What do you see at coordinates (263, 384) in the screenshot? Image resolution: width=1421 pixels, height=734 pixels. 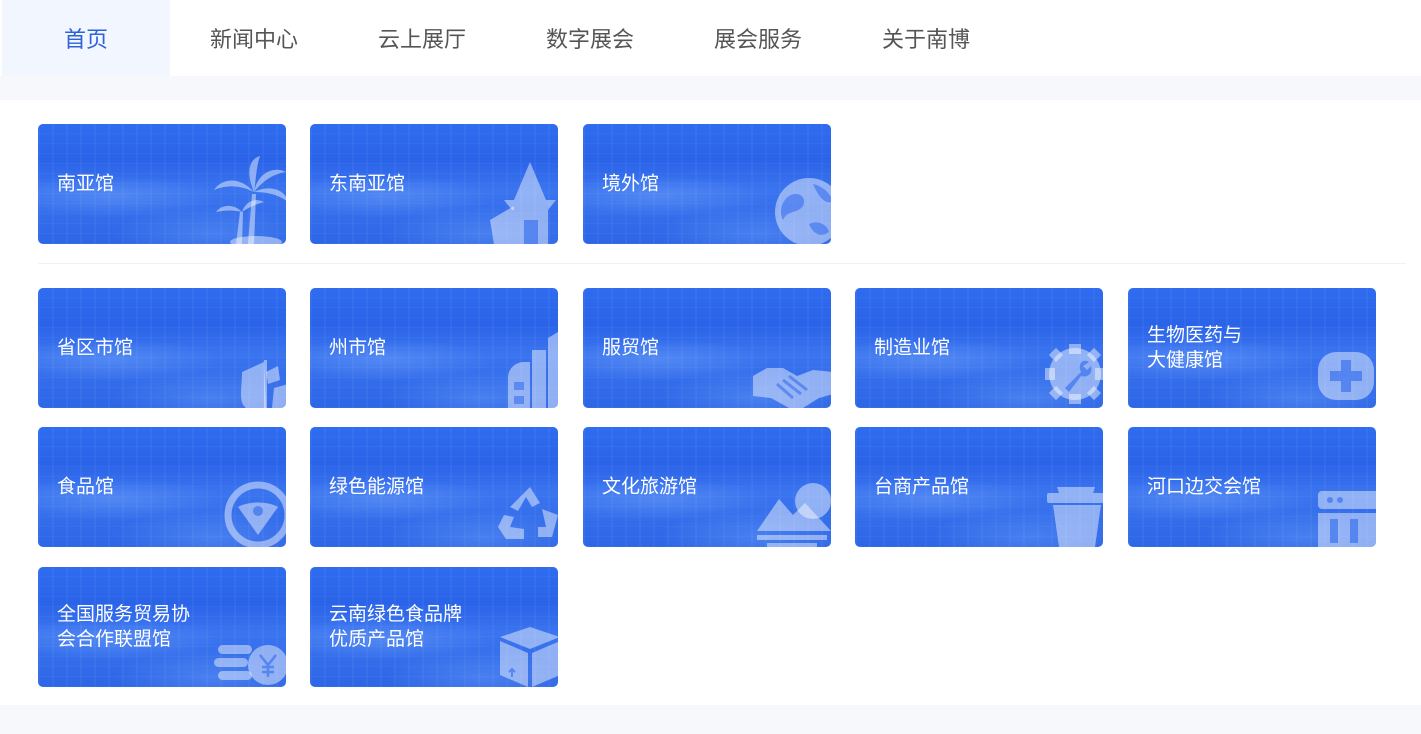 I see `map-flag-icon` at bounding box center [263, 384].